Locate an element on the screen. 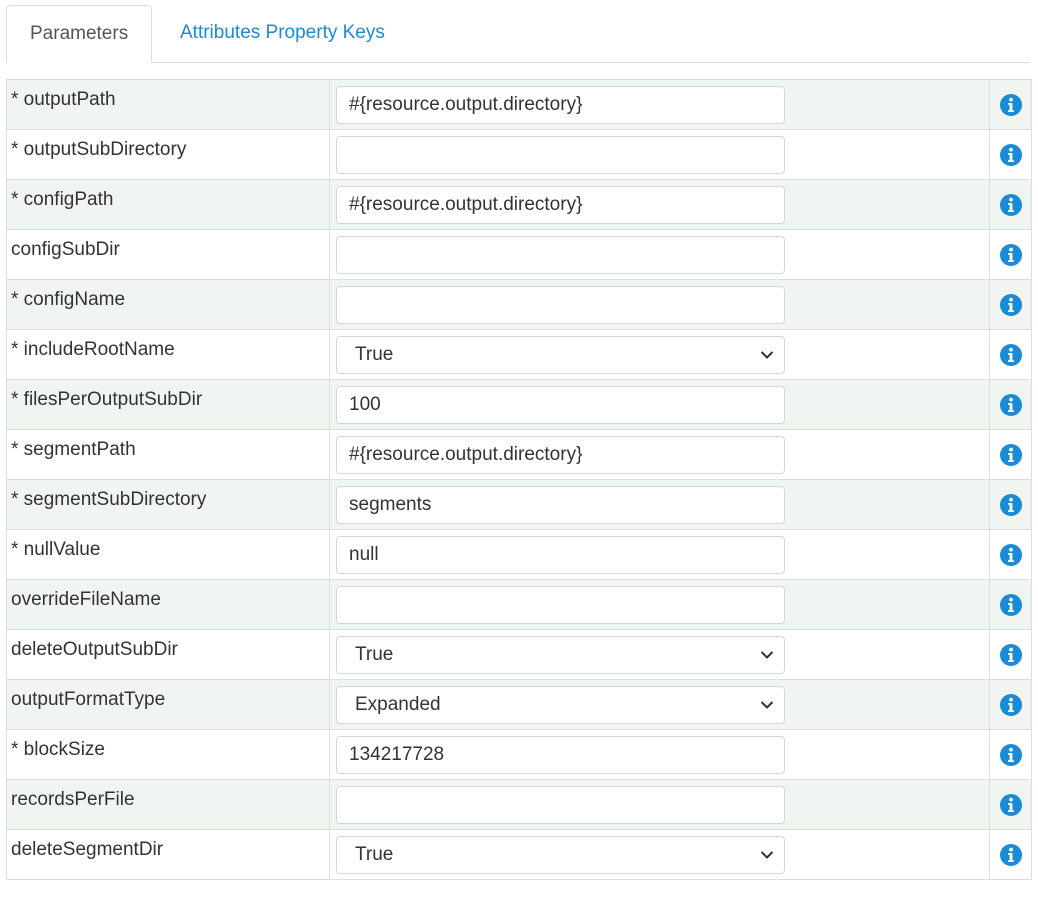  parameter-label-cell: configSubDir is located at coordinates (168, 254).